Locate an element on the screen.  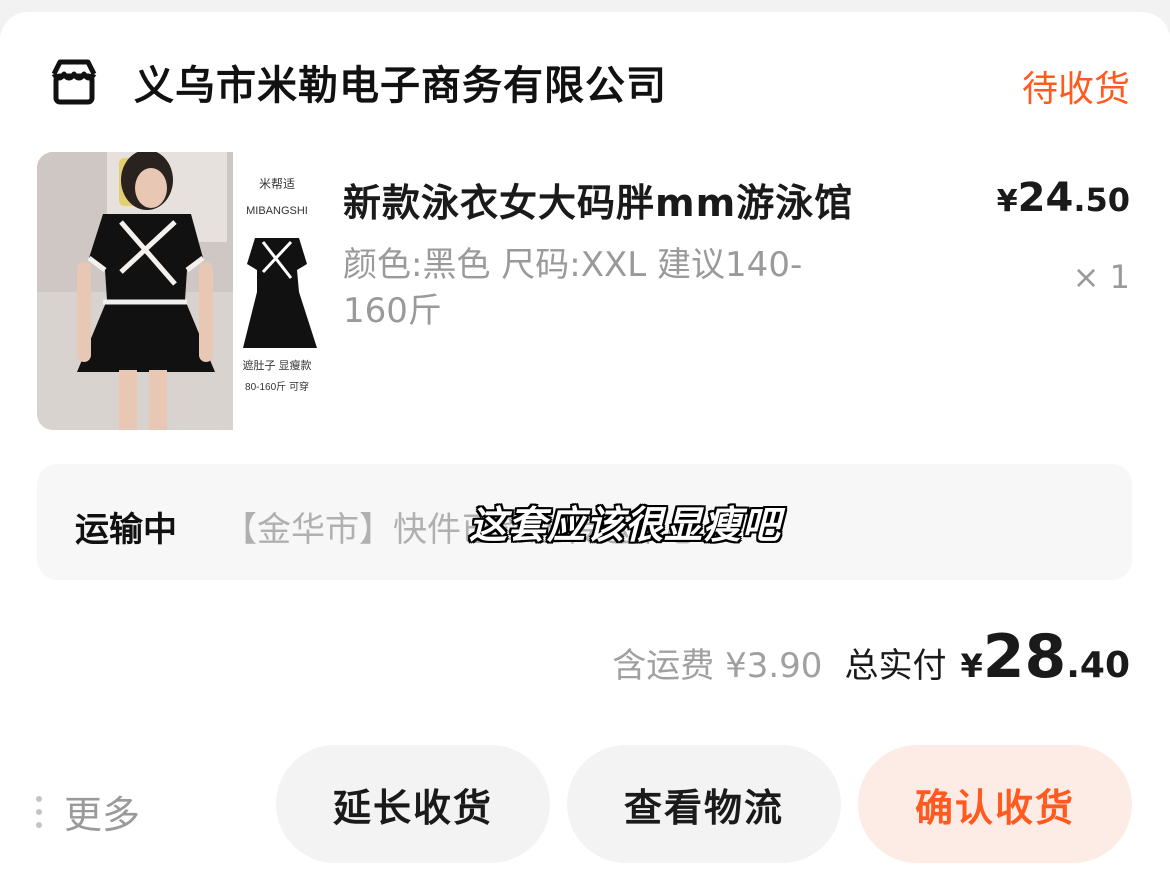
image-caption-2: 80-160斤 可穿 is located at coordinates (277, 386).